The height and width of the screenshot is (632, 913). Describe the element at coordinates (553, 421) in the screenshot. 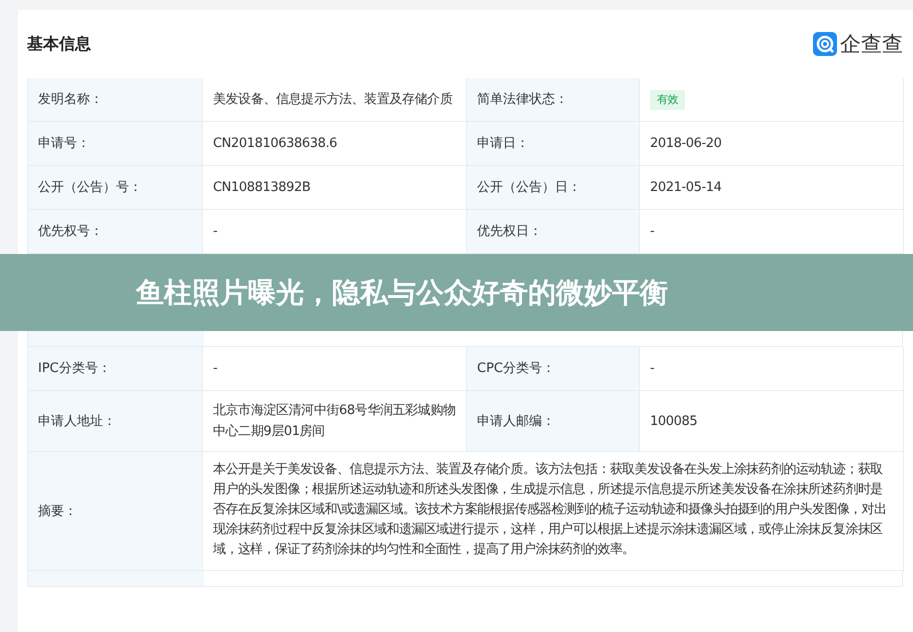

I see `field-label: 申请人邮编：` at that location.